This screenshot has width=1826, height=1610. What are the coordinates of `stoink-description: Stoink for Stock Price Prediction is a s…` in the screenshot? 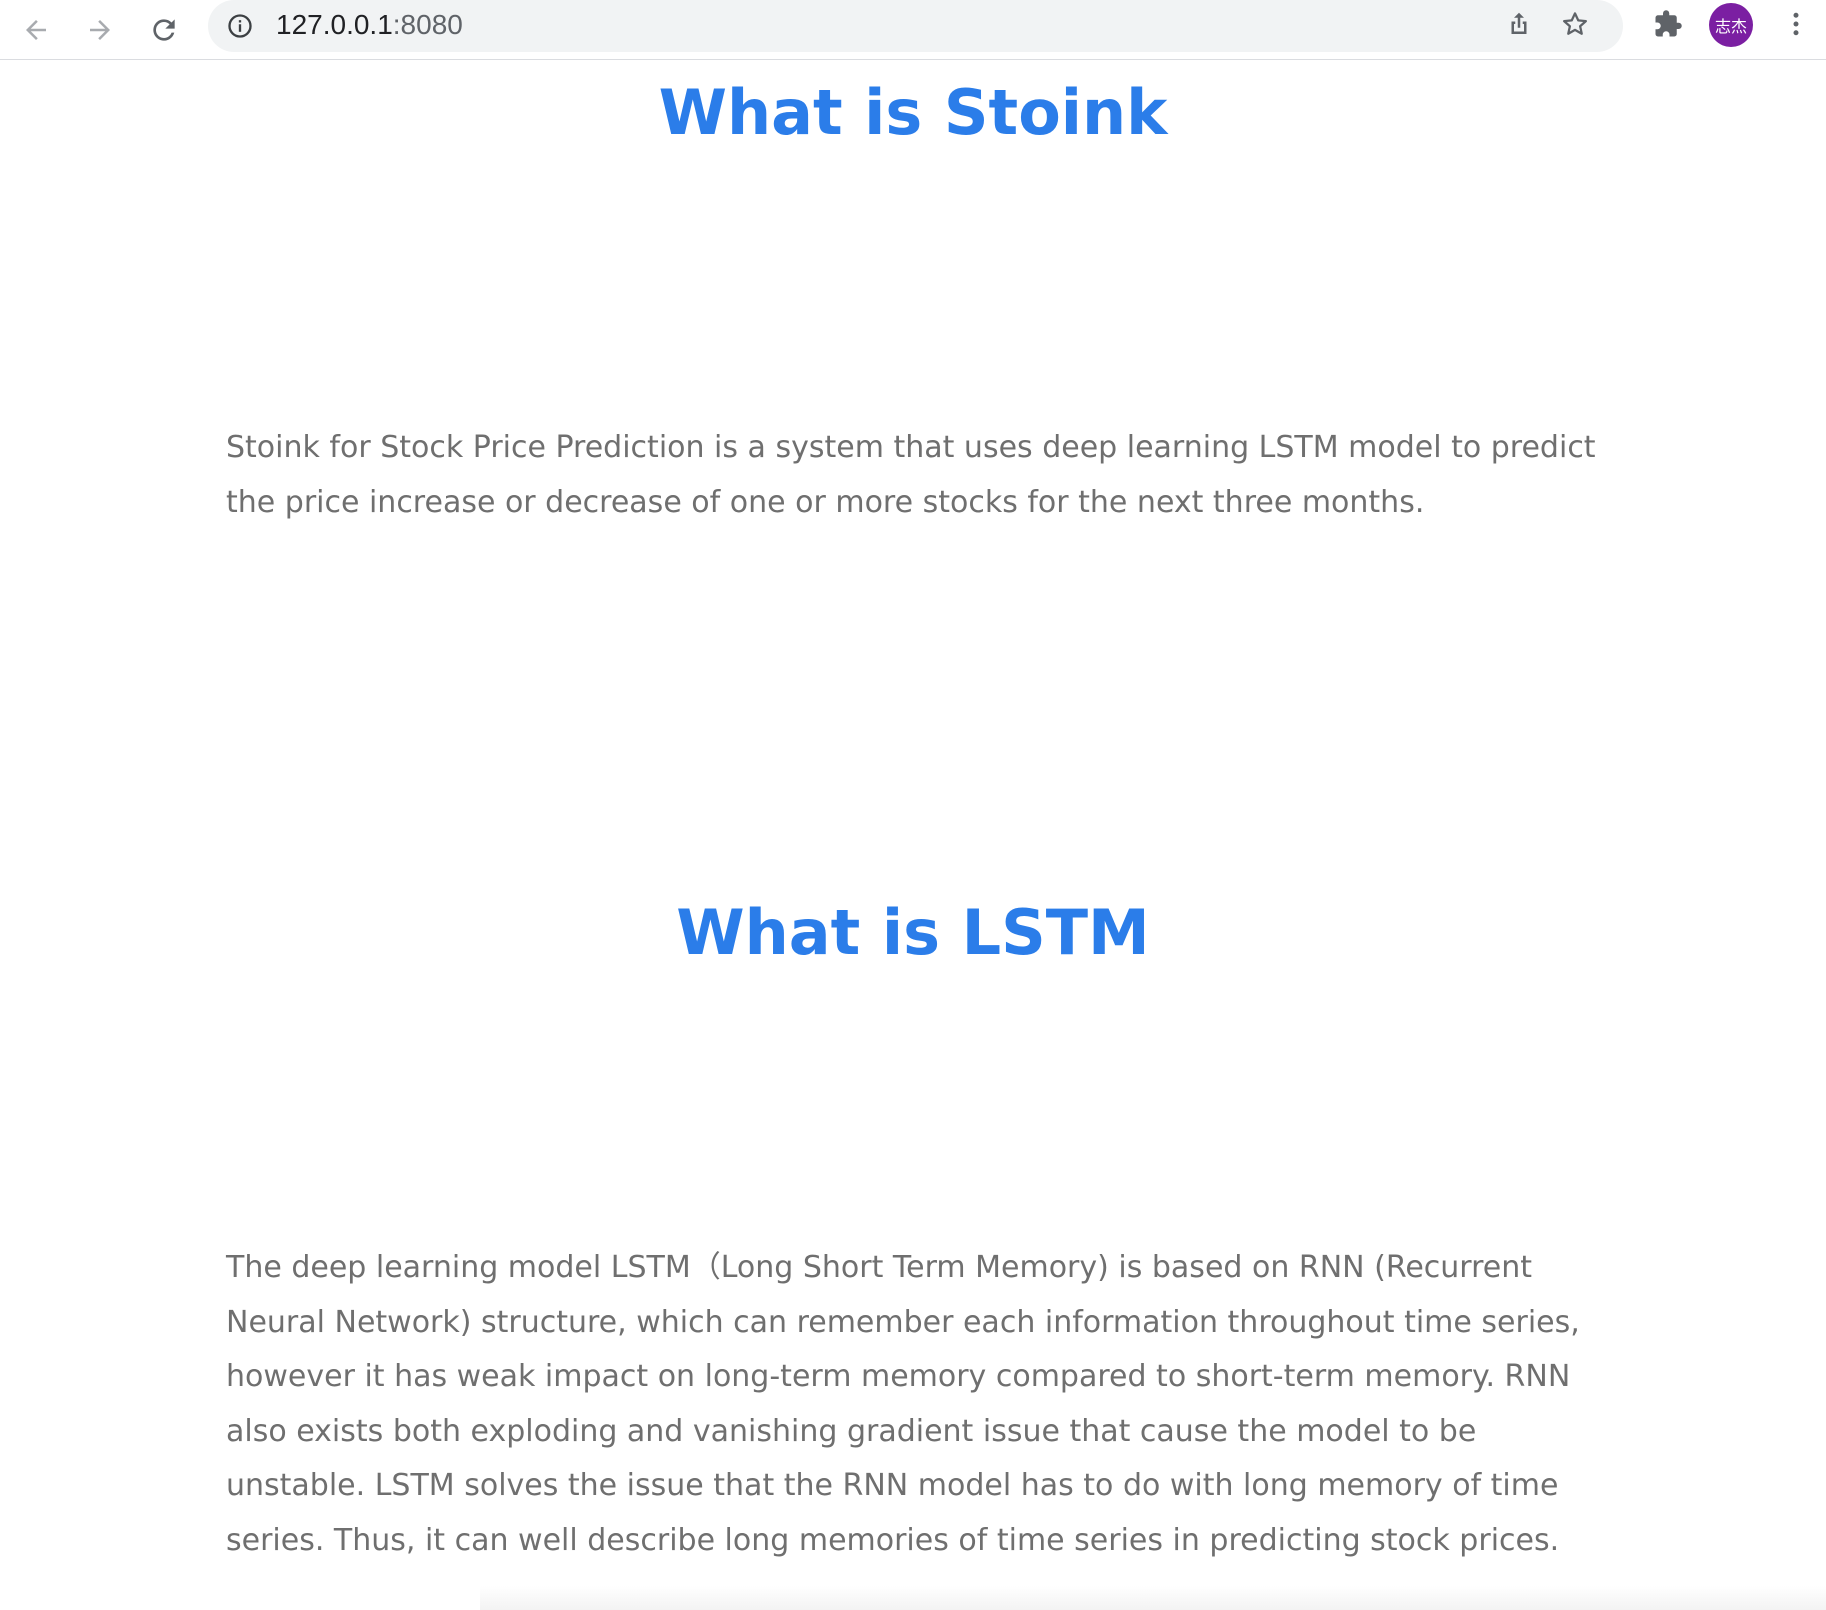 It's located at (911, 475).